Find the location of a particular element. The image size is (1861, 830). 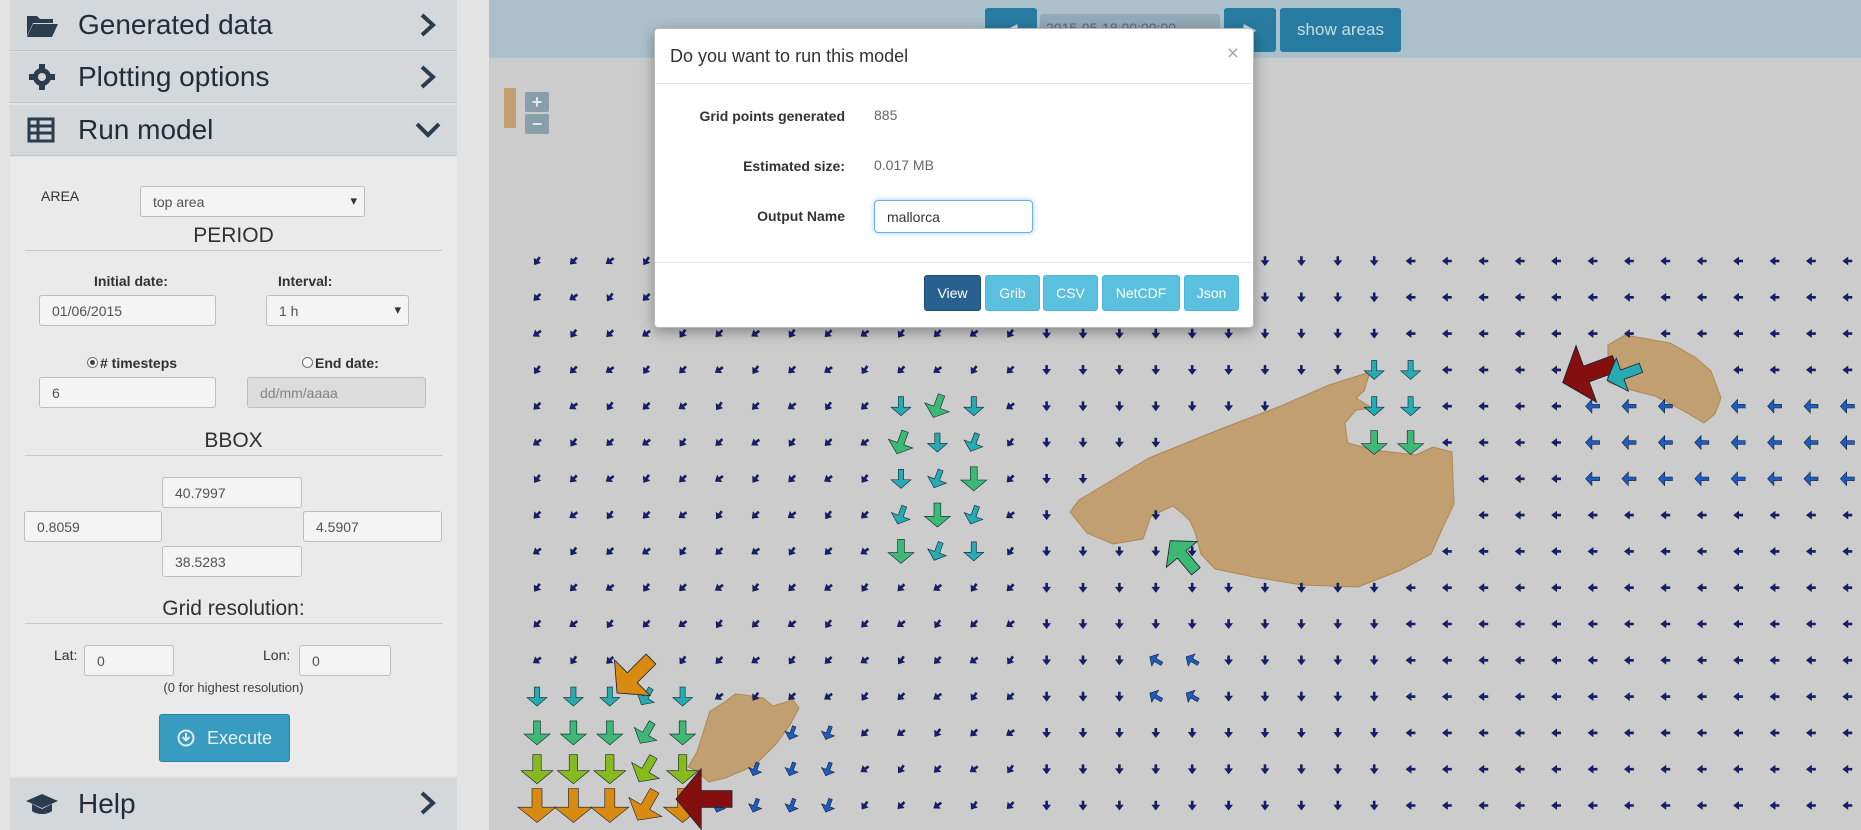

close-icon: × is located at coordinates (1233, 54).